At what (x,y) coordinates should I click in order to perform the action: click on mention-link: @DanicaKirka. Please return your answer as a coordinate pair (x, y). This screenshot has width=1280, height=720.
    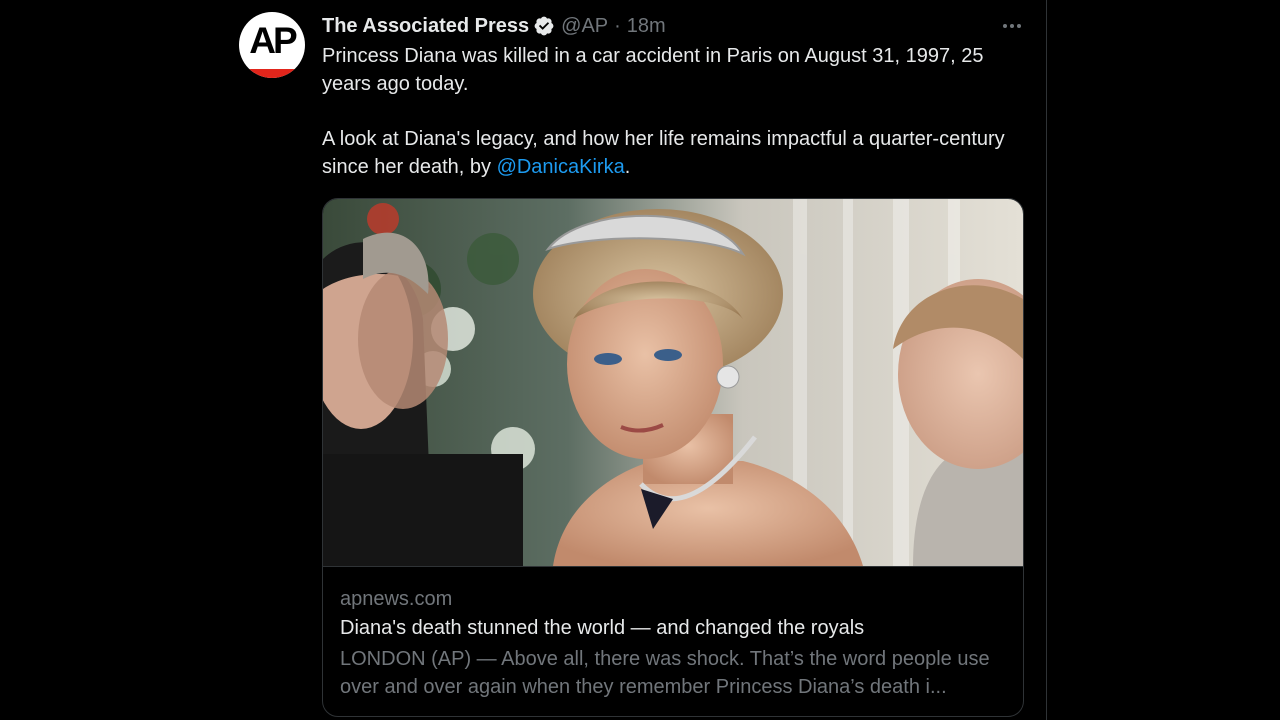
    Looking at the image, I should click on (561, 167).